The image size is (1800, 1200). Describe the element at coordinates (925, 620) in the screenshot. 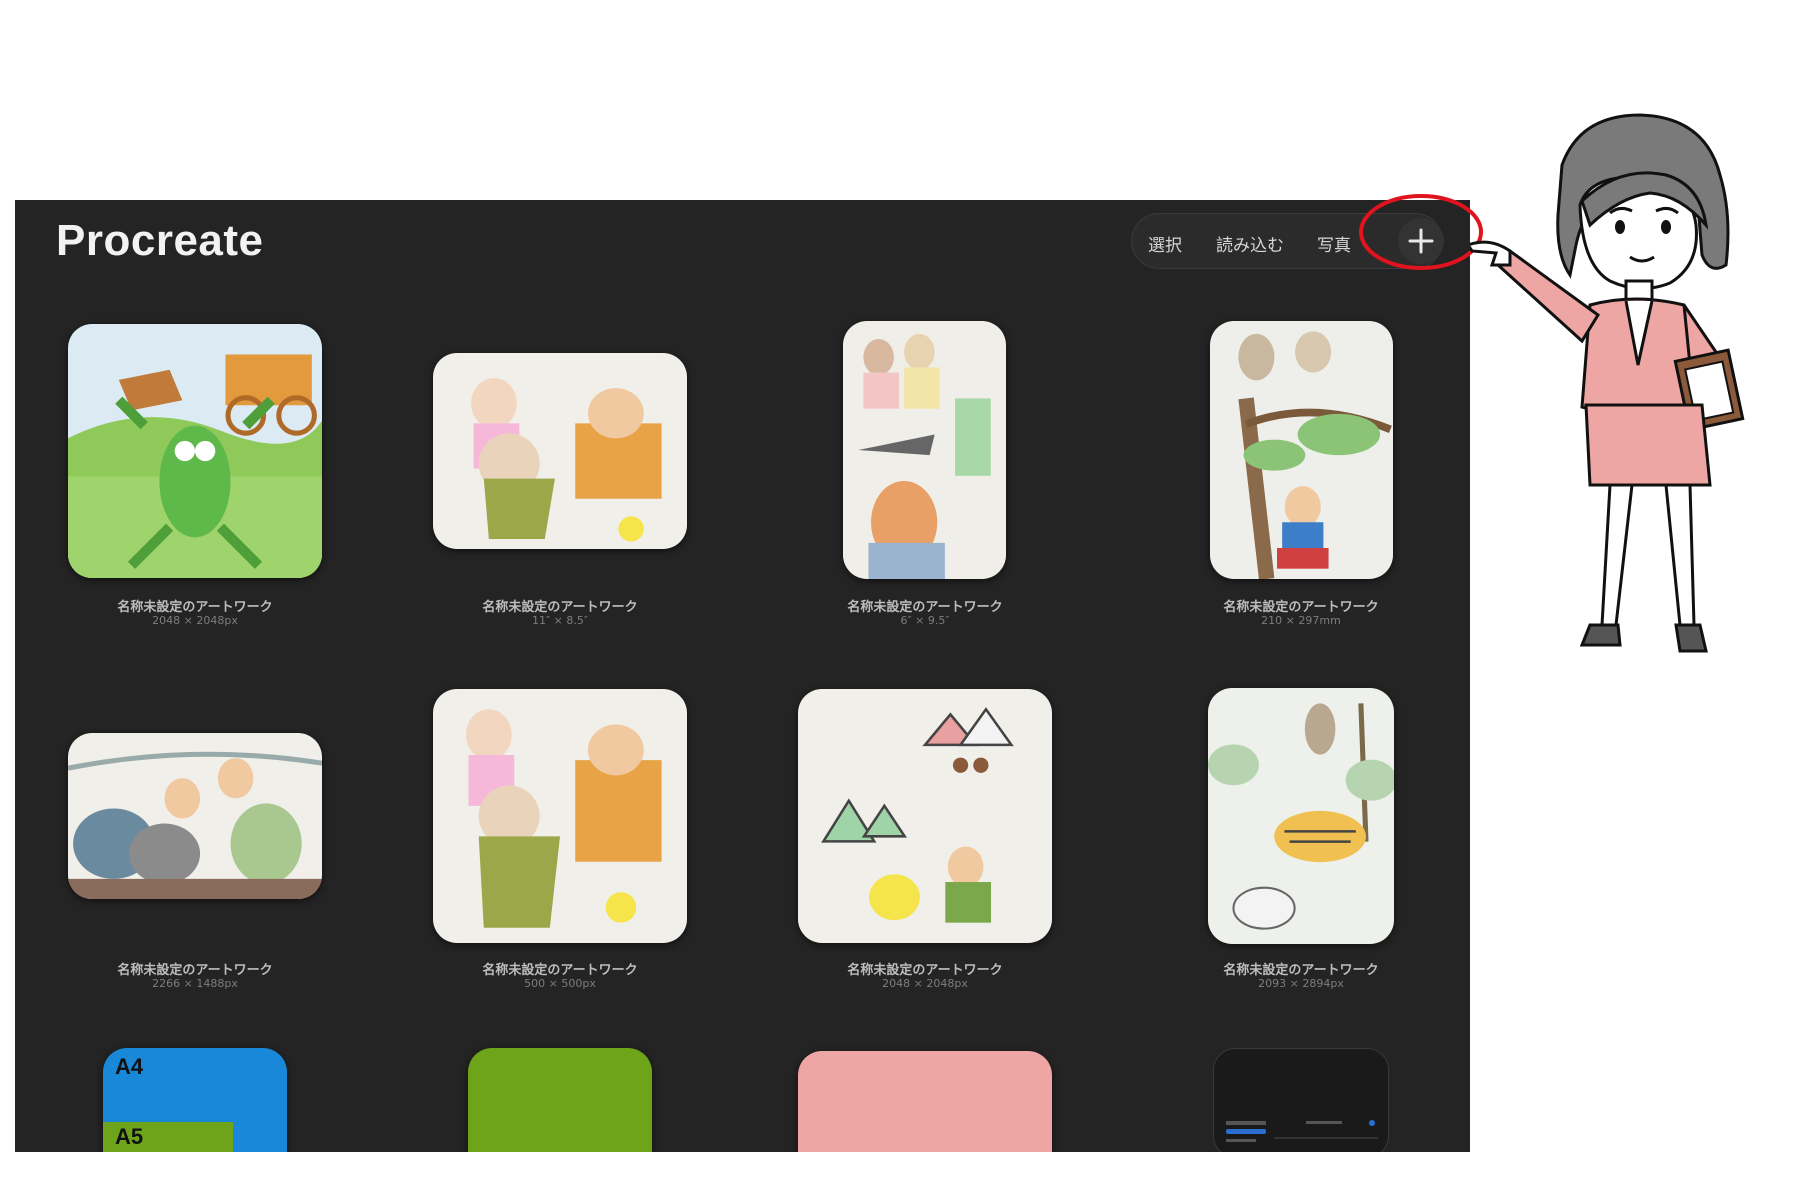

I see `artwork-dimensions: 6″ × 9.5″` at that location.